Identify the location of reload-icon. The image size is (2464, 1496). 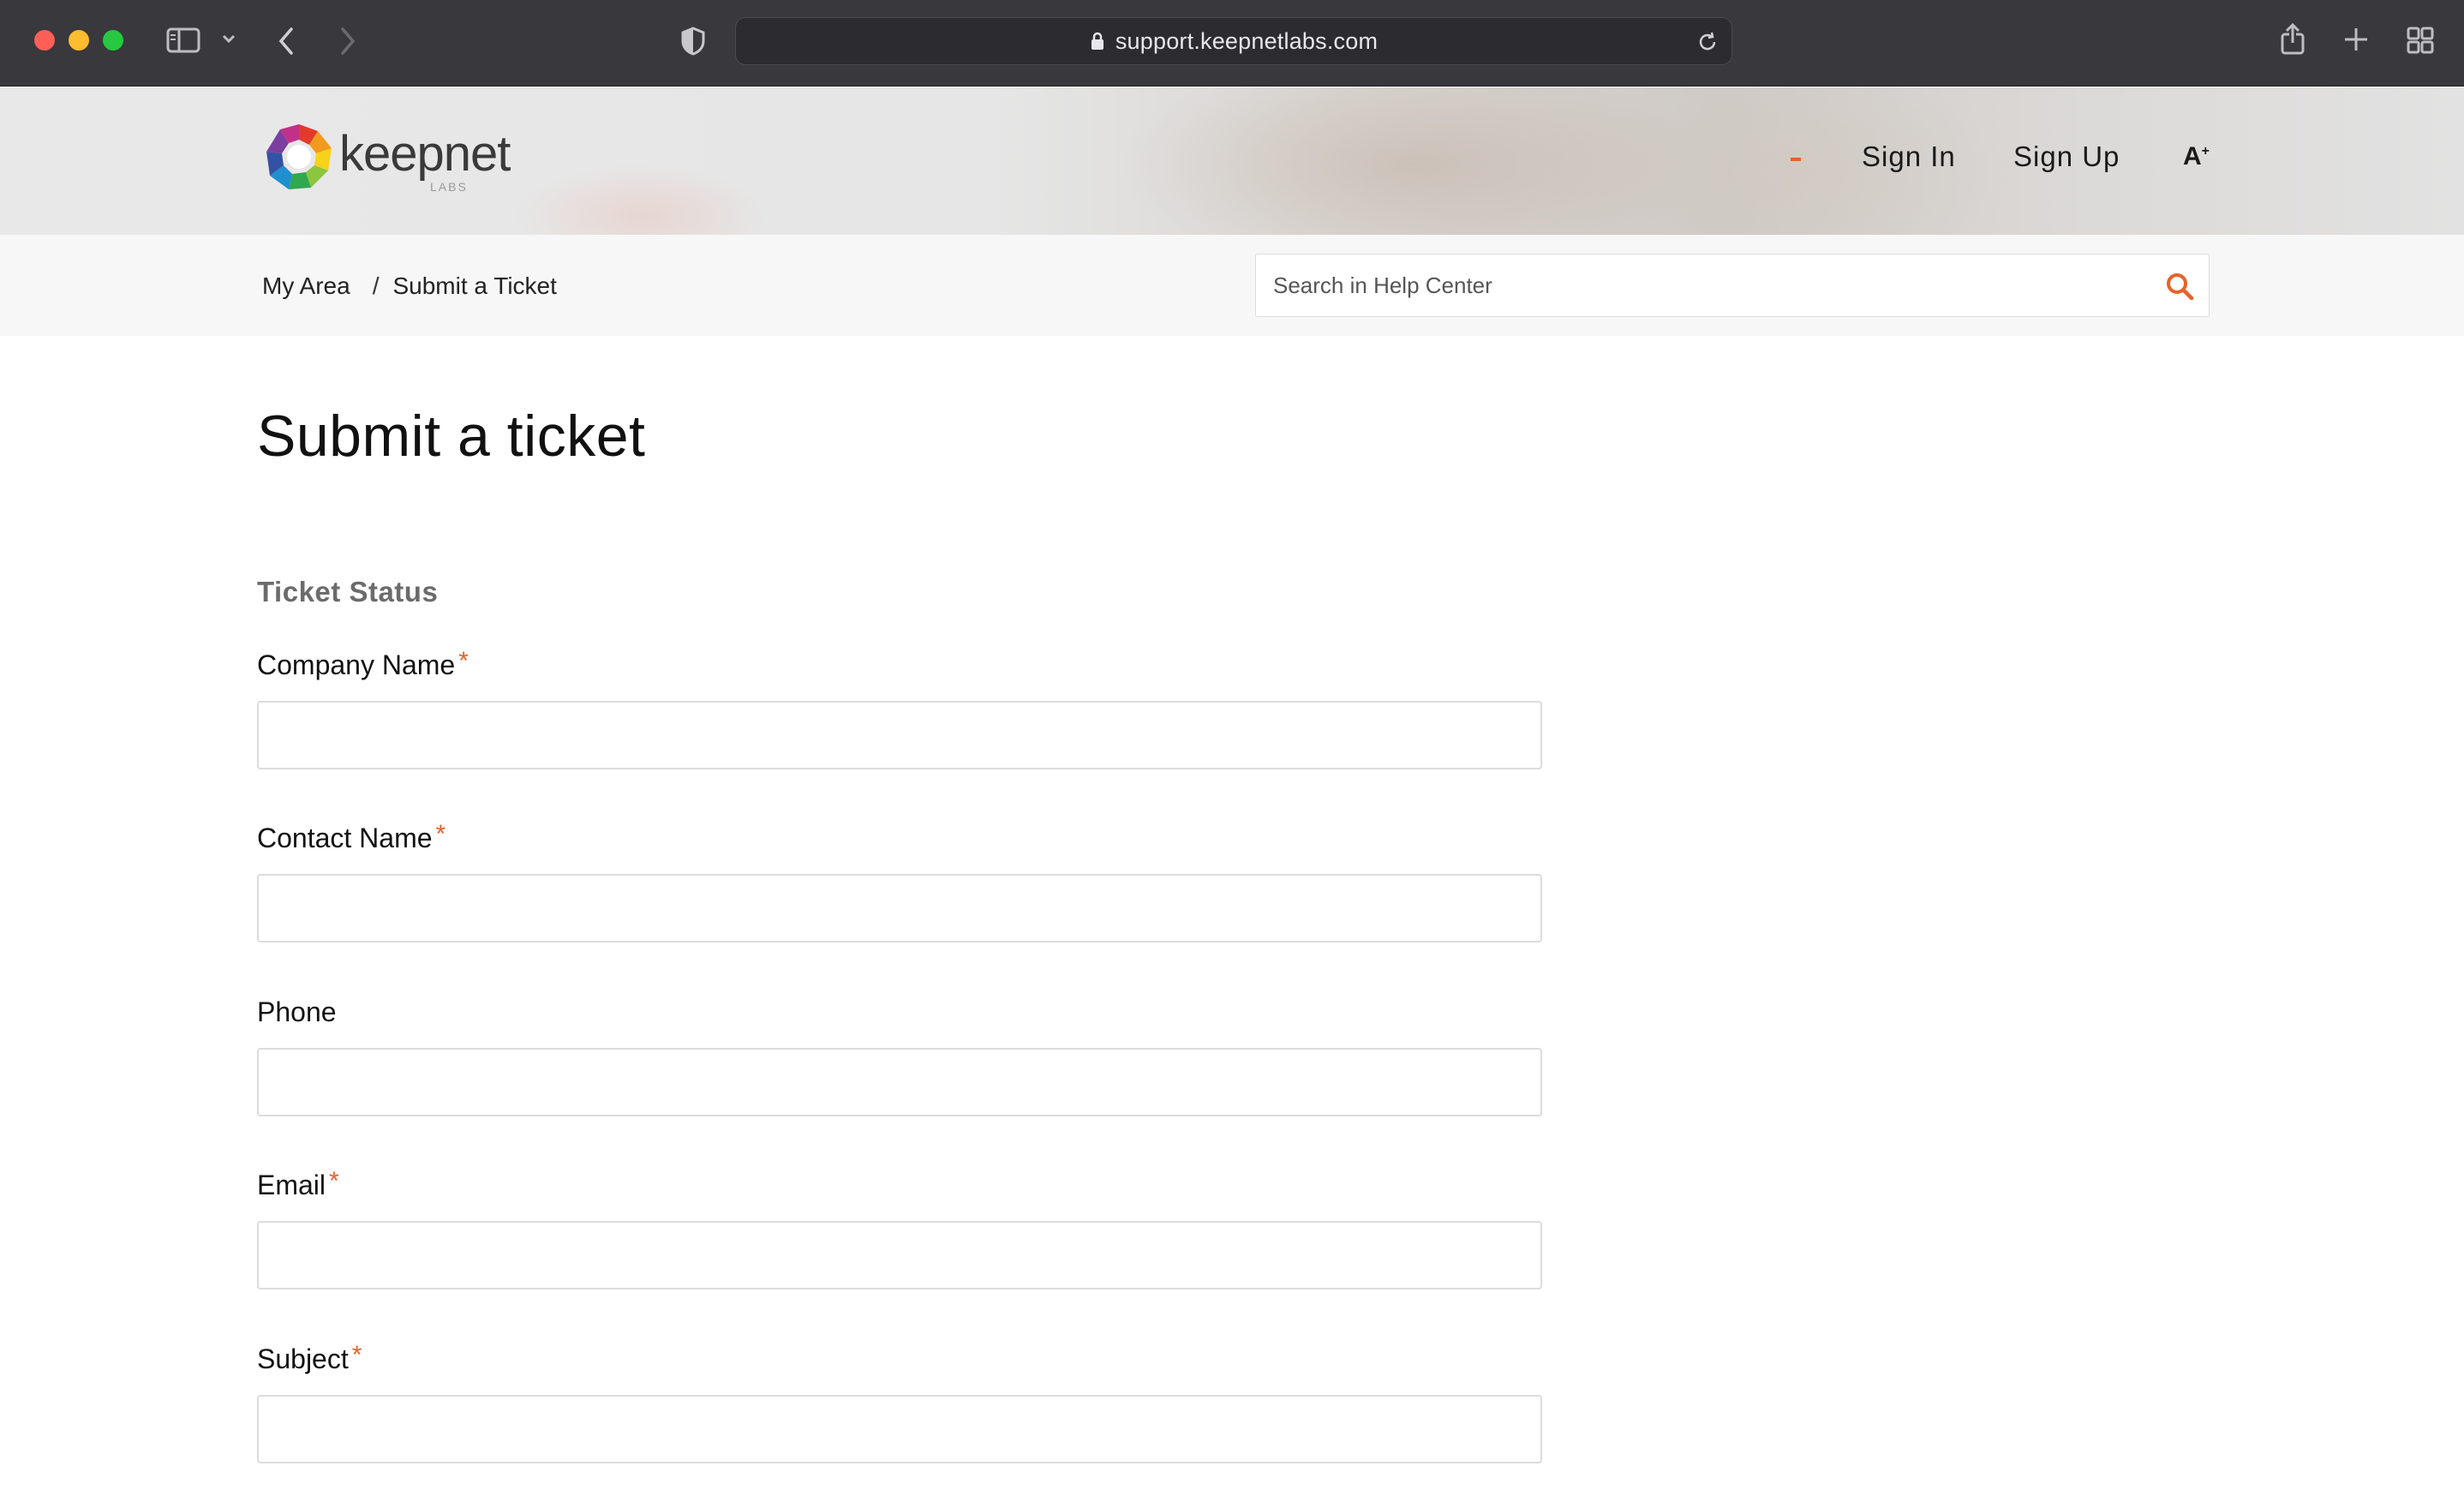
(1707, 44).